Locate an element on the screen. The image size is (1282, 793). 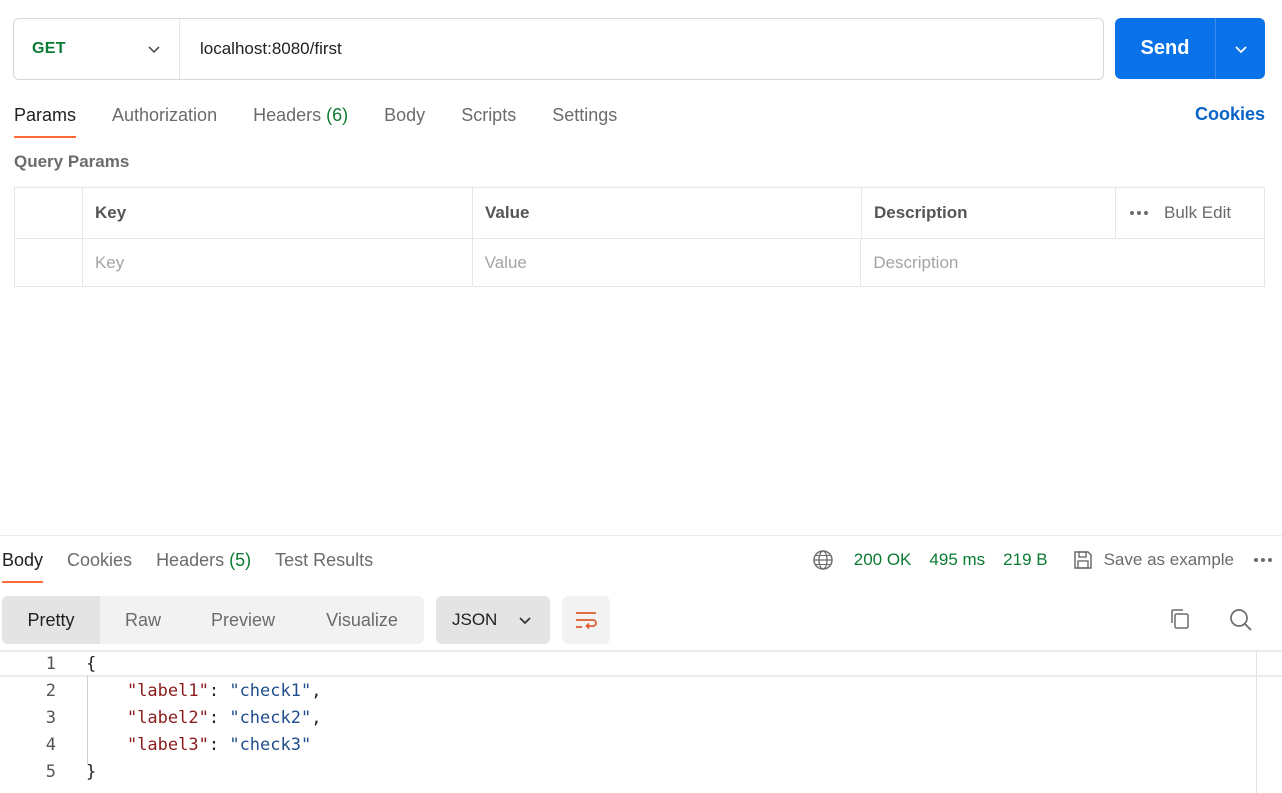
url-input is located at coordinates (641, 49).